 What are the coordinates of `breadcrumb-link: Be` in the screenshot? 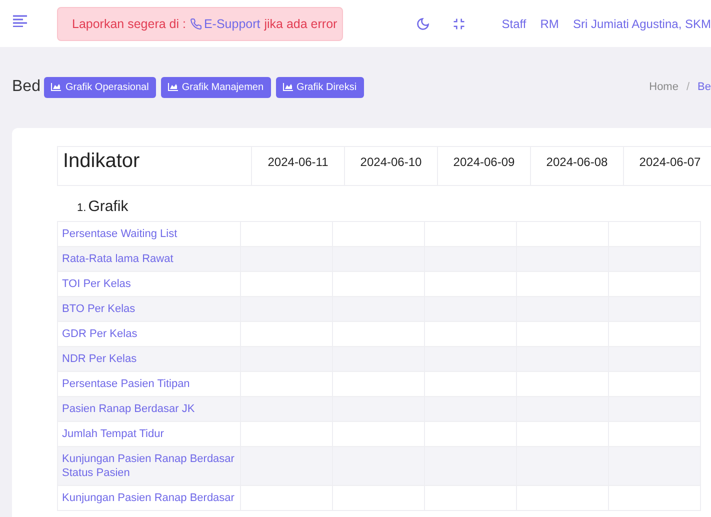 It's located at (704, 87).